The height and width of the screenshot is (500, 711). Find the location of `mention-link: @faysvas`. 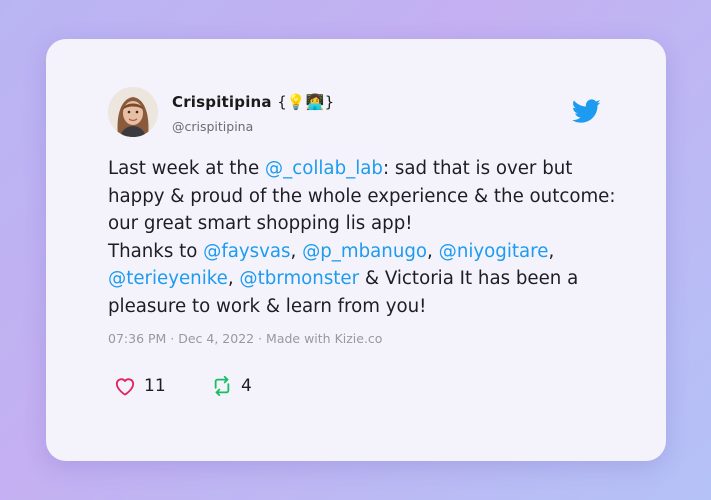

mention-link: @faysvas is located at coordinates (246, 251).